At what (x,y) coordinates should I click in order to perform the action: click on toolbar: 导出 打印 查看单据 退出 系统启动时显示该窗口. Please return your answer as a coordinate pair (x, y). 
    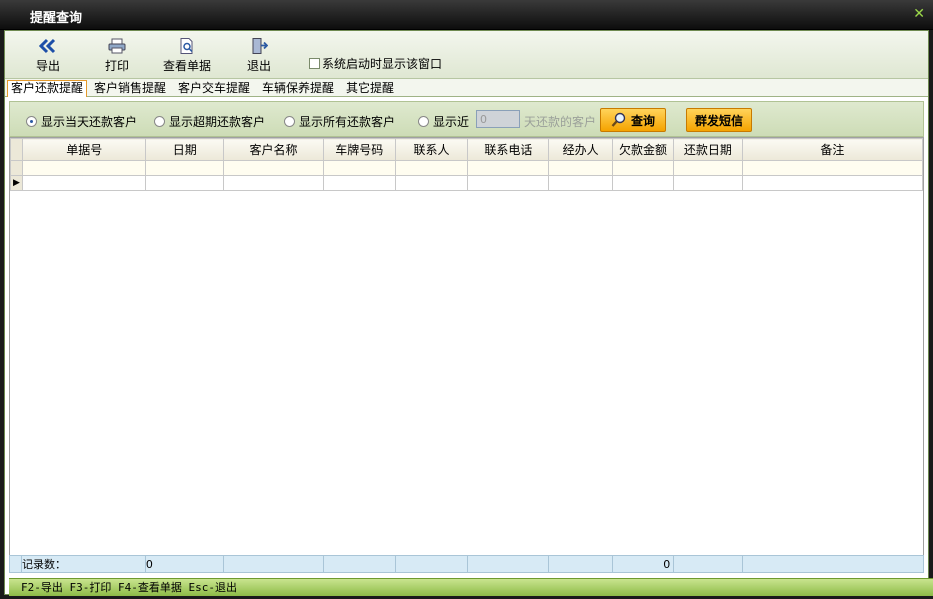
    Looking at the image, I should click on (466, 55).